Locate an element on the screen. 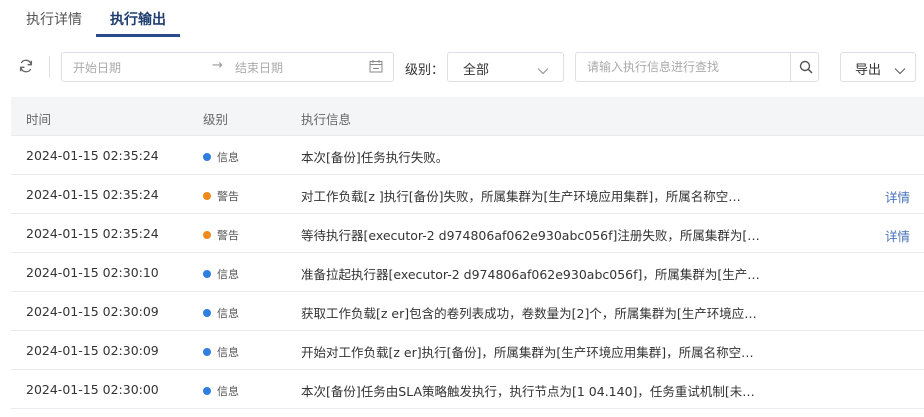 Image resolution: width=924 pixels, height=417 pixels. tab-bar: 执行详情 执行输出 is located at coordinates (462, 19).